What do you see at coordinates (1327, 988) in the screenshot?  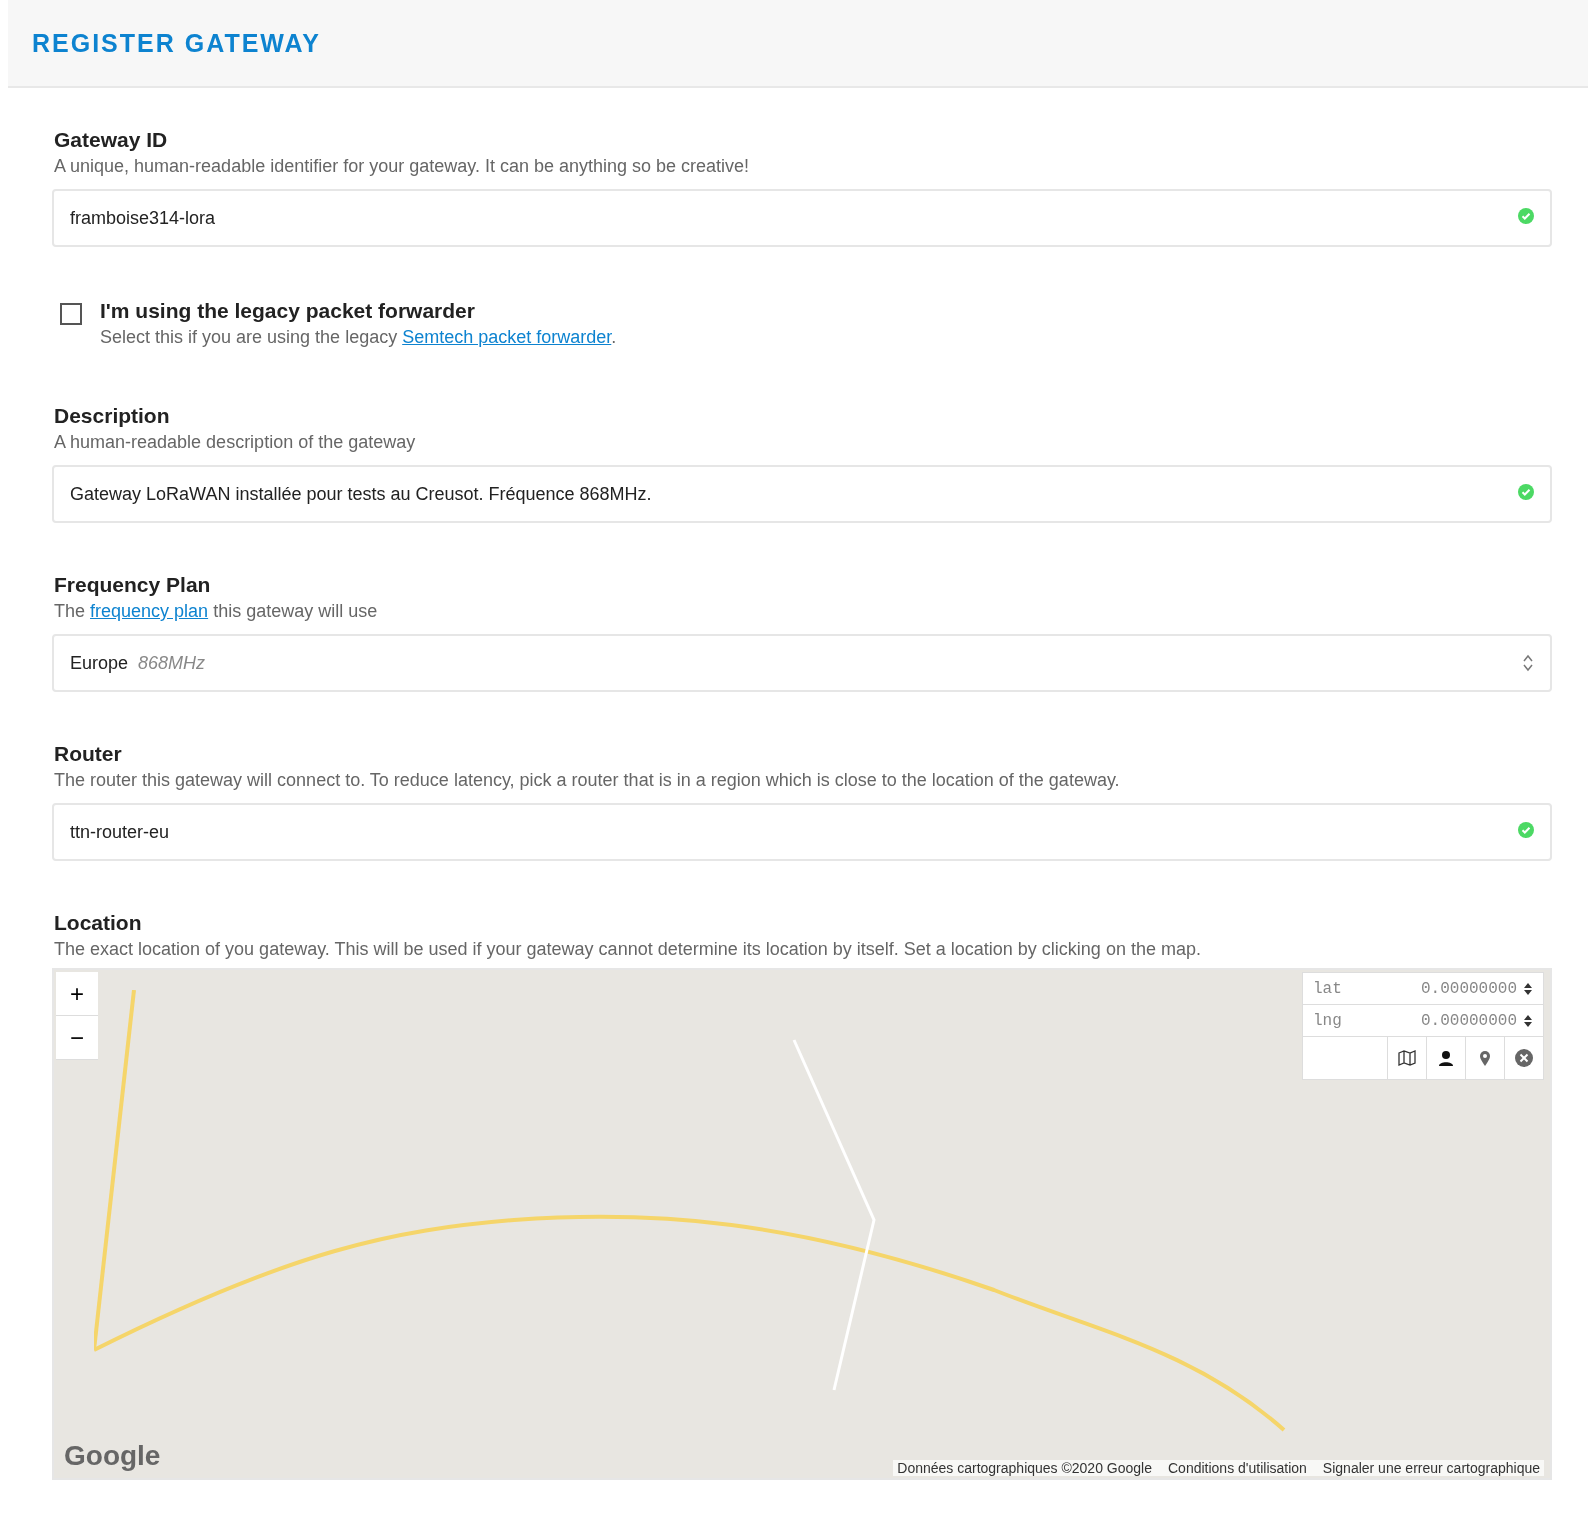 I see `coordinate-label: lat` at bounding box center [1327, 988].